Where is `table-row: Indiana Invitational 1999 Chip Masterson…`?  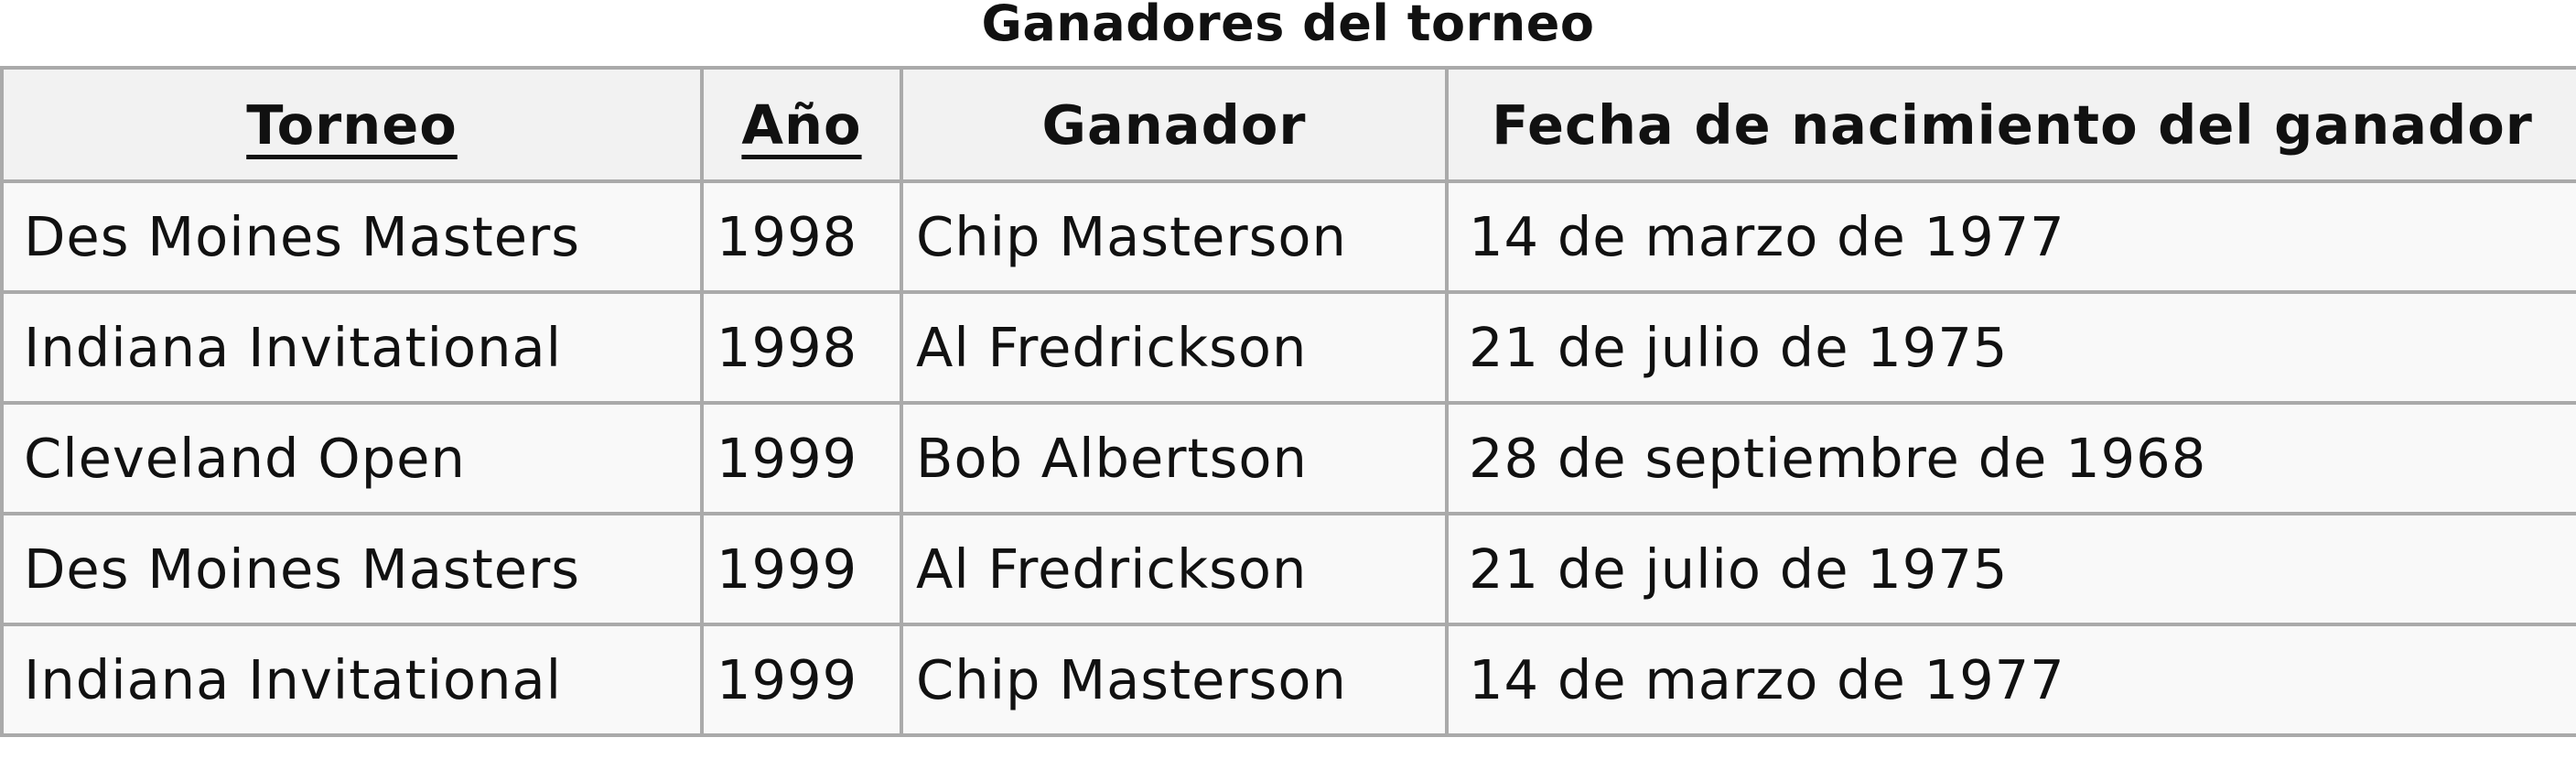 table-row: Indiana Invitational 1999 Chip Masterson… is located at coordinates (1288, 680).